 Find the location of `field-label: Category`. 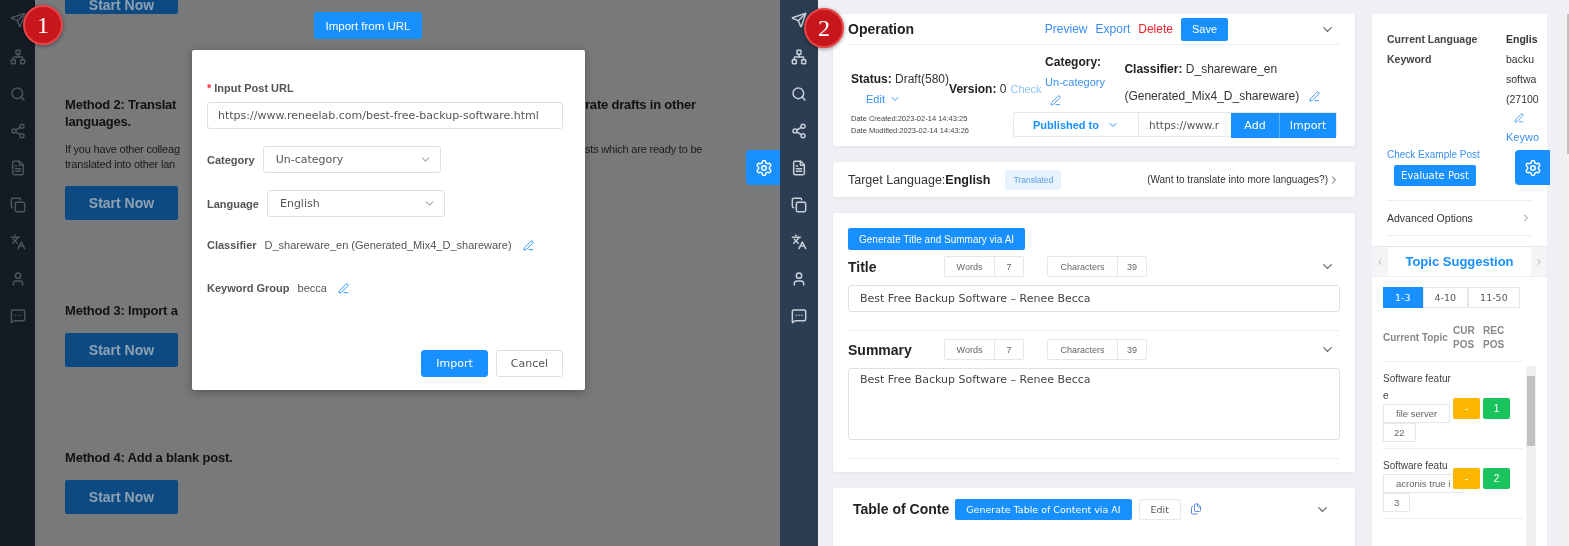

field-label: Category is located at coordinates (231, 159).